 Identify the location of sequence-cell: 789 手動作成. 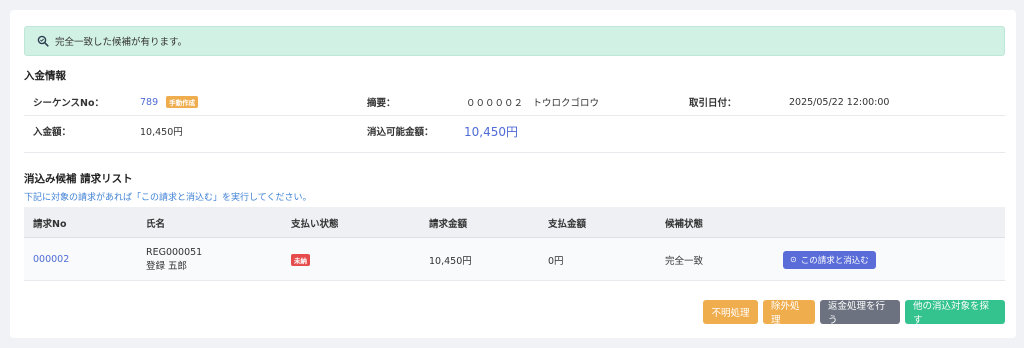
(169, 102).